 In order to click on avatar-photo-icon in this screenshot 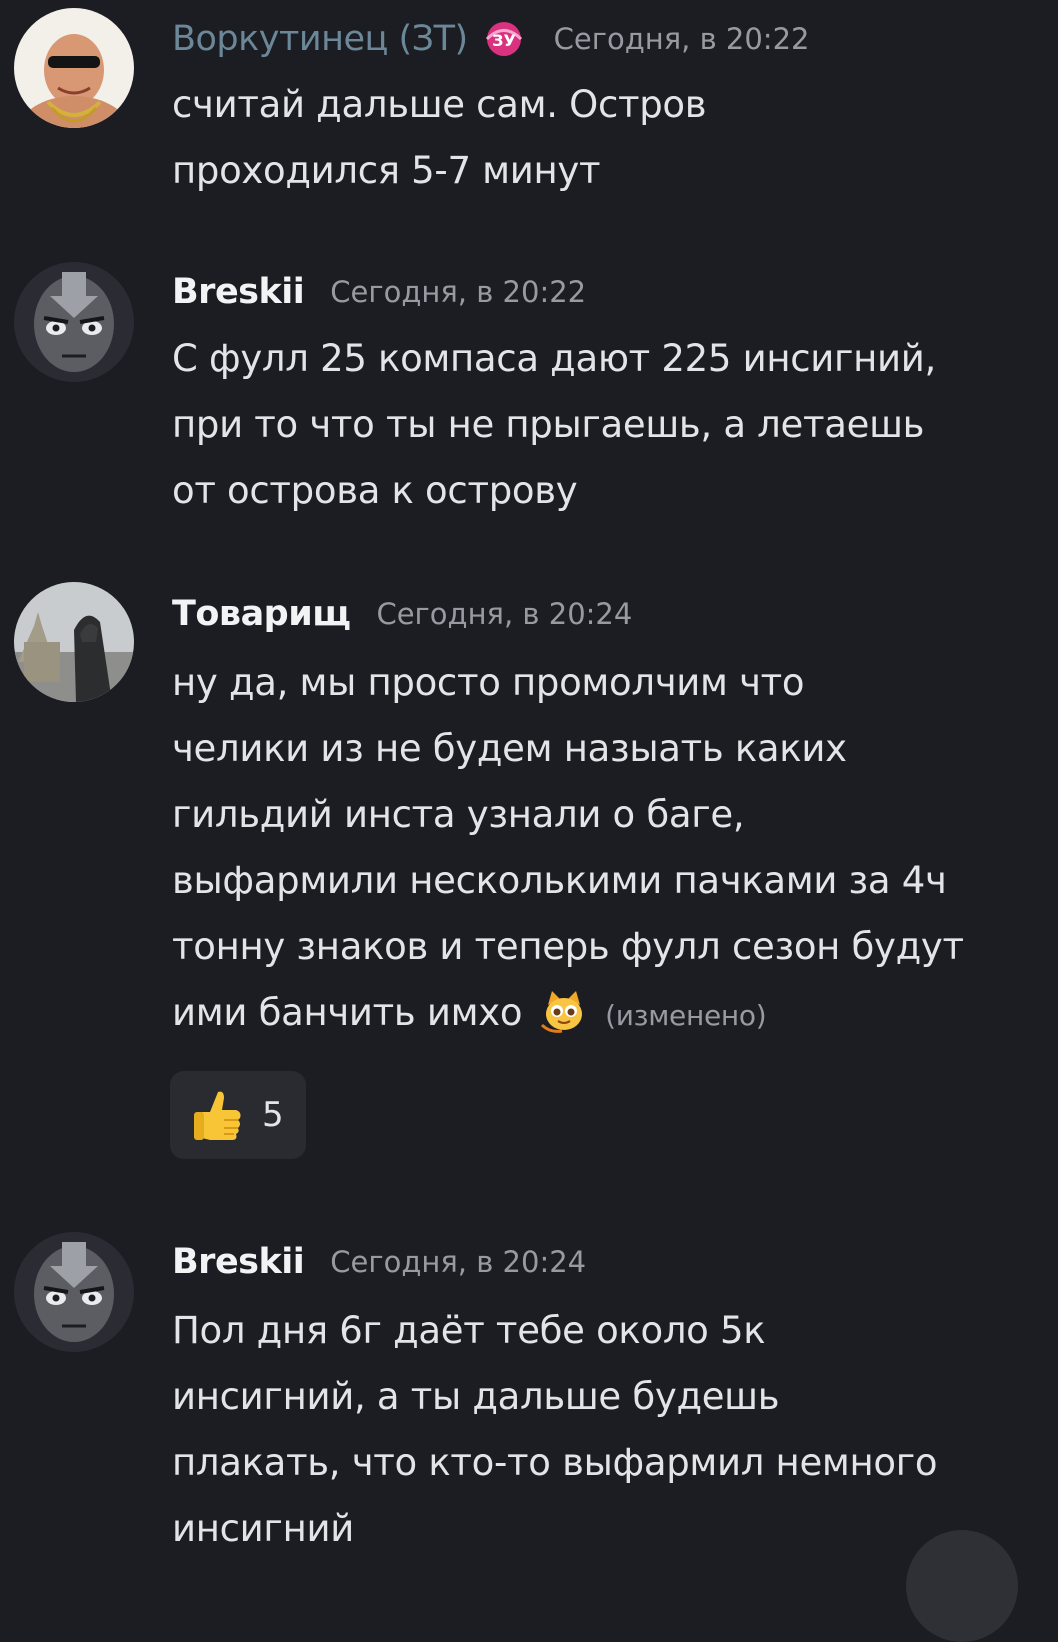, I will do `click(74, 68)`.